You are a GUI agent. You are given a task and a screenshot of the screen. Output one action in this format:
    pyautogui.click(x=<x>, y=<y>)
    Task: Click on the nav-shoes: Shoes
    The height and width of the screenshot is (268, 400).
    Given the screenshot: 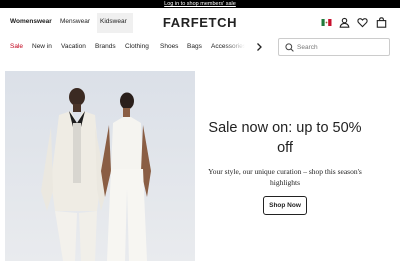 What is the action you would take?
    pyautogui.click(x=169, y=47)
    